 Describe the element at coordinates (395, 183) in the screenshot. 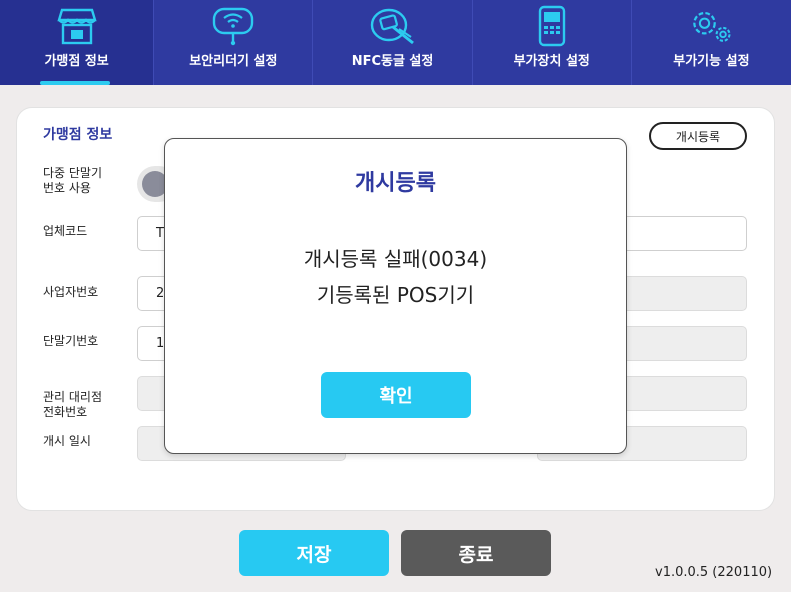

I see `dialog-title: 개시등록` at that location.